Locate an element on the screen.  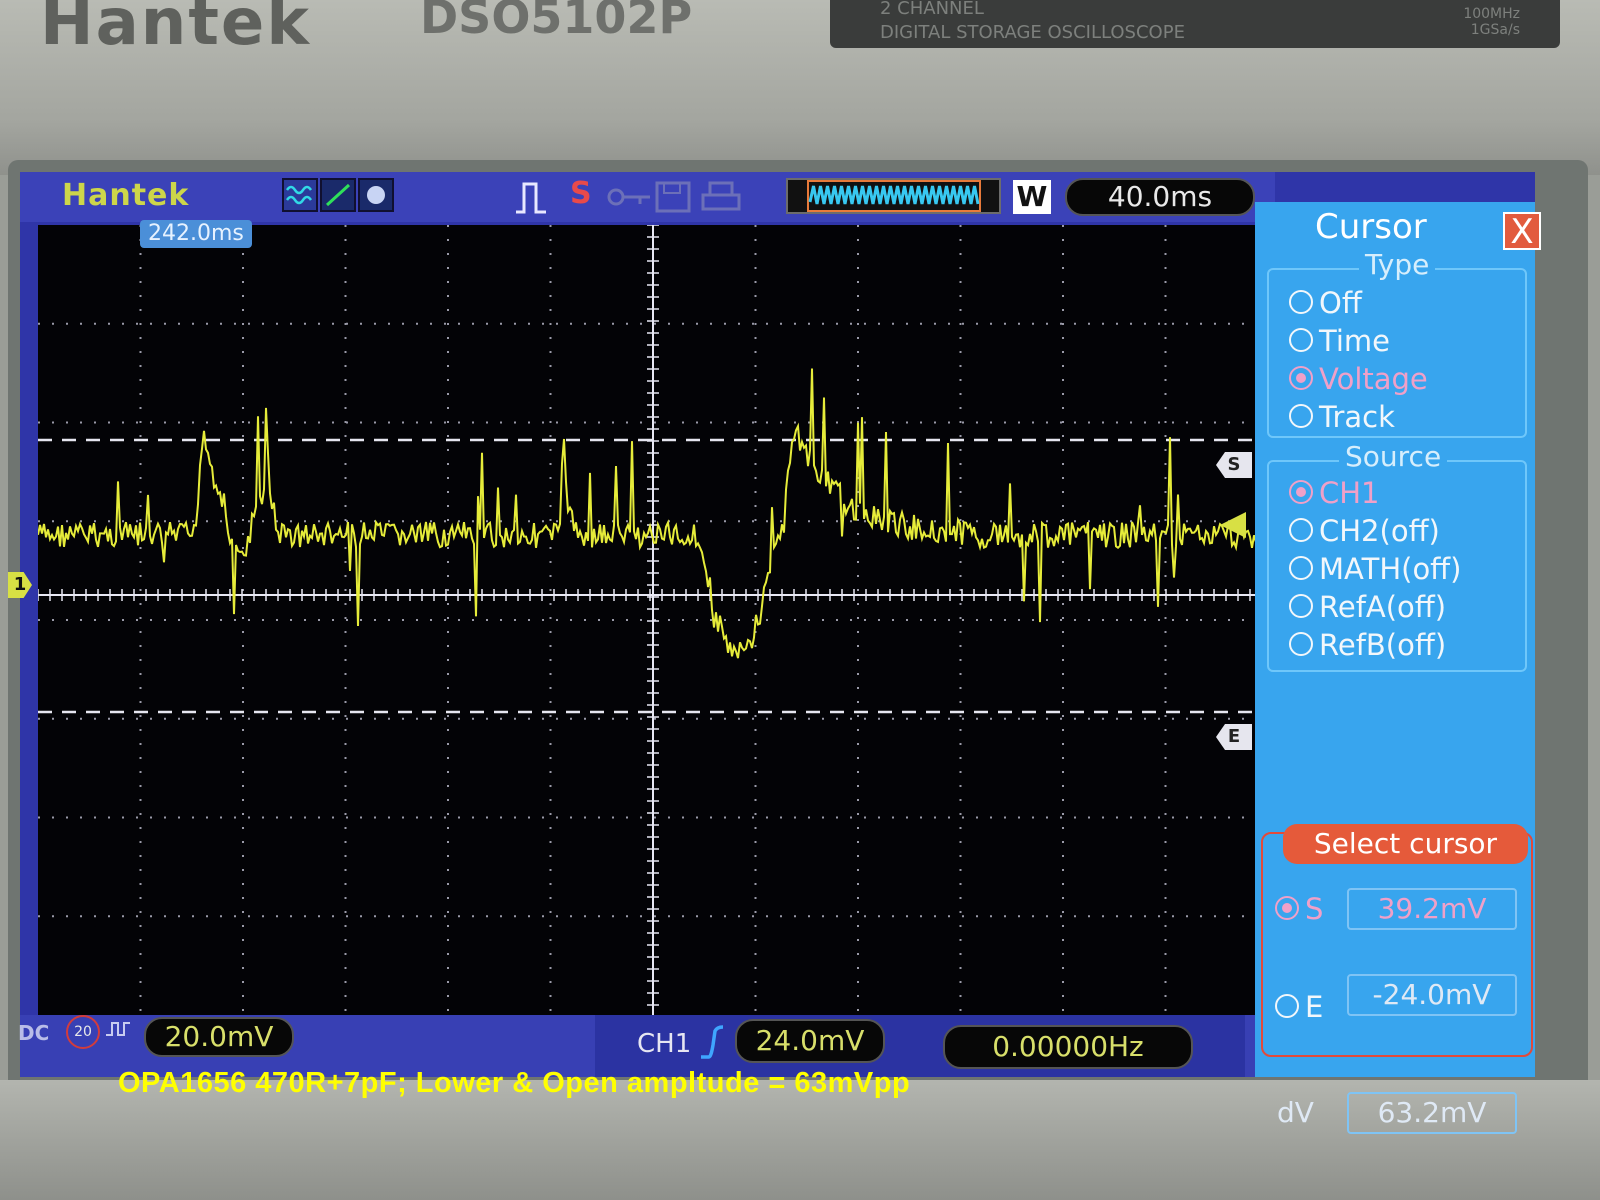
waveform-icon is located at coordinates (300, 195).